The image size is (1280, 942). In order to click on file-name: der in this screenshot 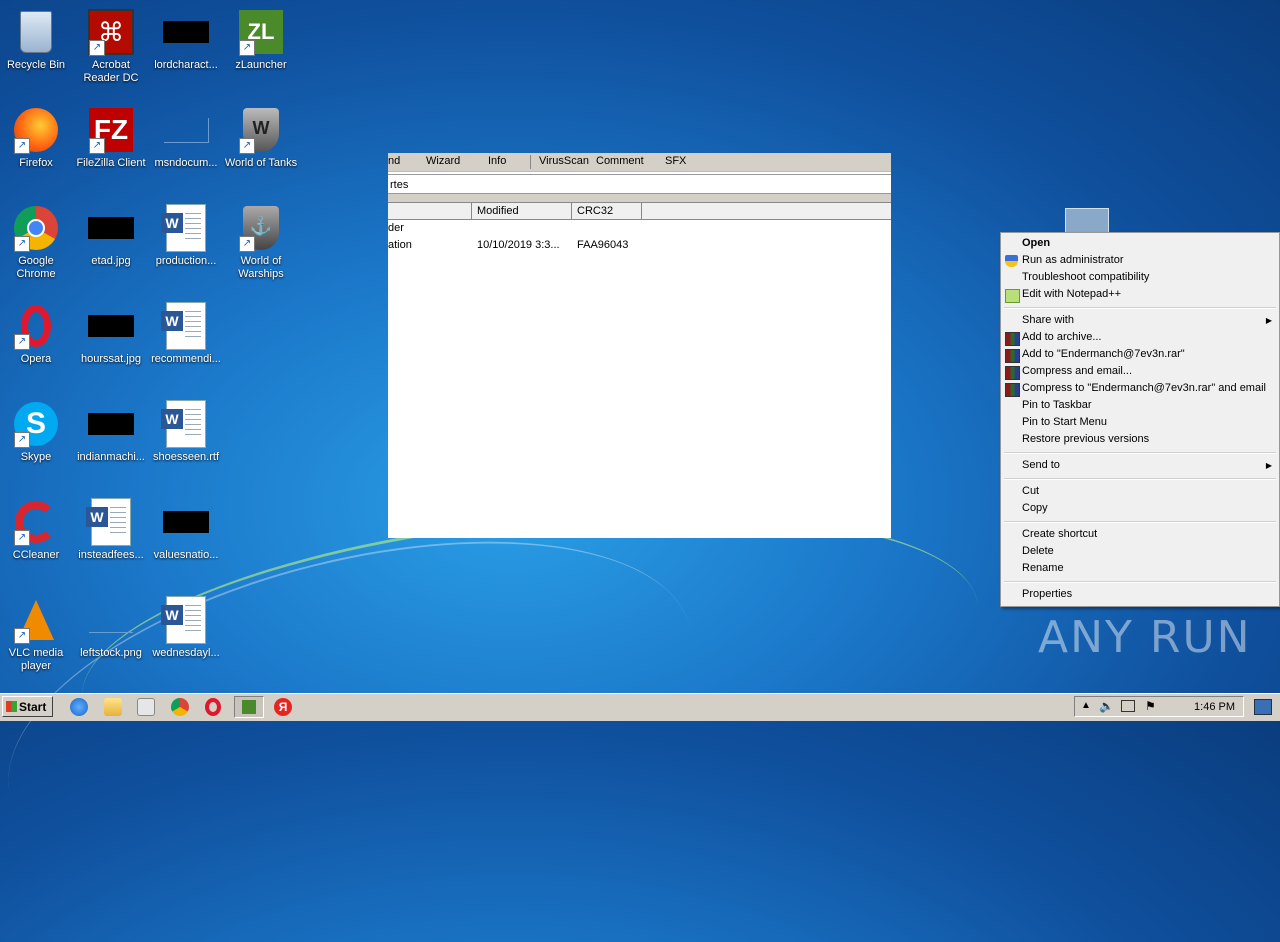, I will do `click(396, 228)`.